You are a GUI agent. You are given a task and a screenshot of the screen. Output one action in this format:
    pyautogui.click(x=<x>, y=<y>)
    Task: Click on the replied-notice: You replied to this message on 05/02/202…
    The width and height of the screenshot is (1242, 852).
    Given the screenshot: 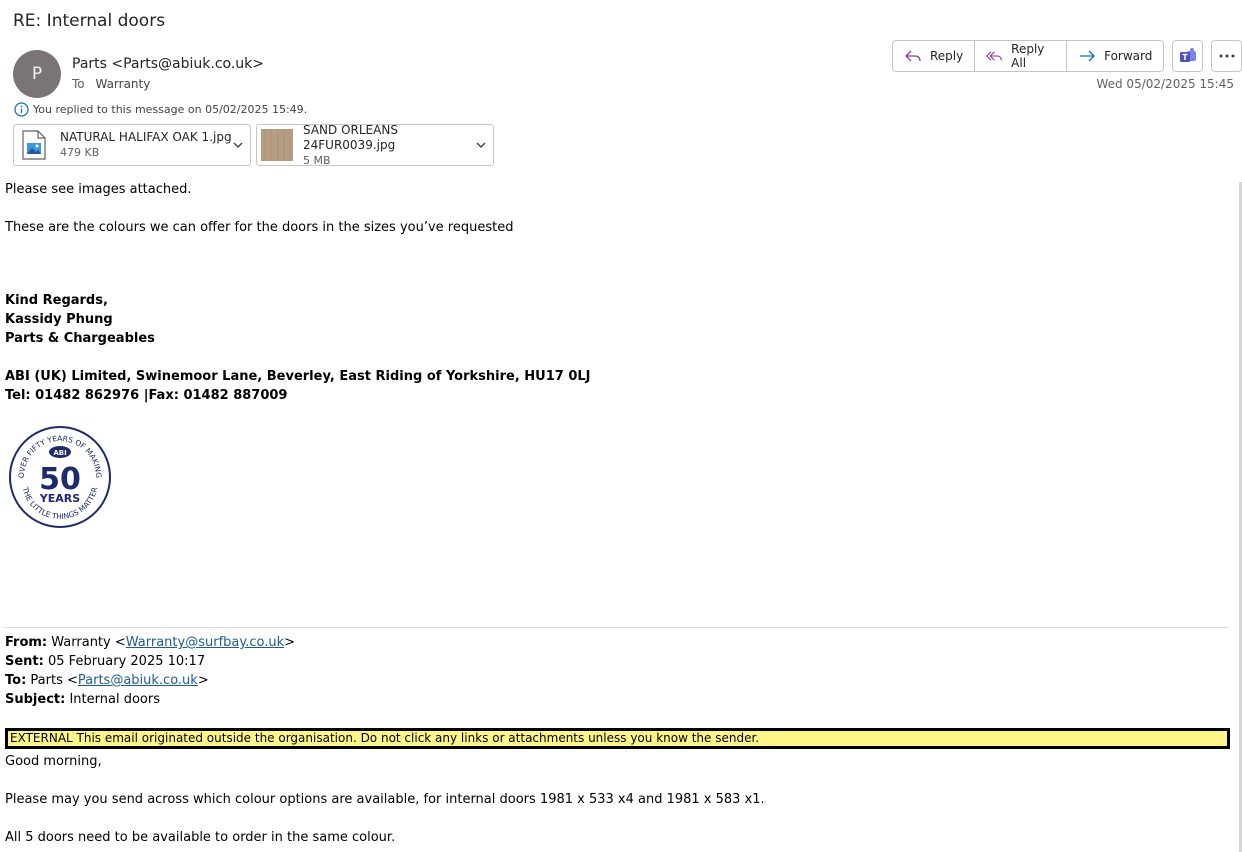 What is the action you would take?
    pyautogui.click(x=160, y=109)
    